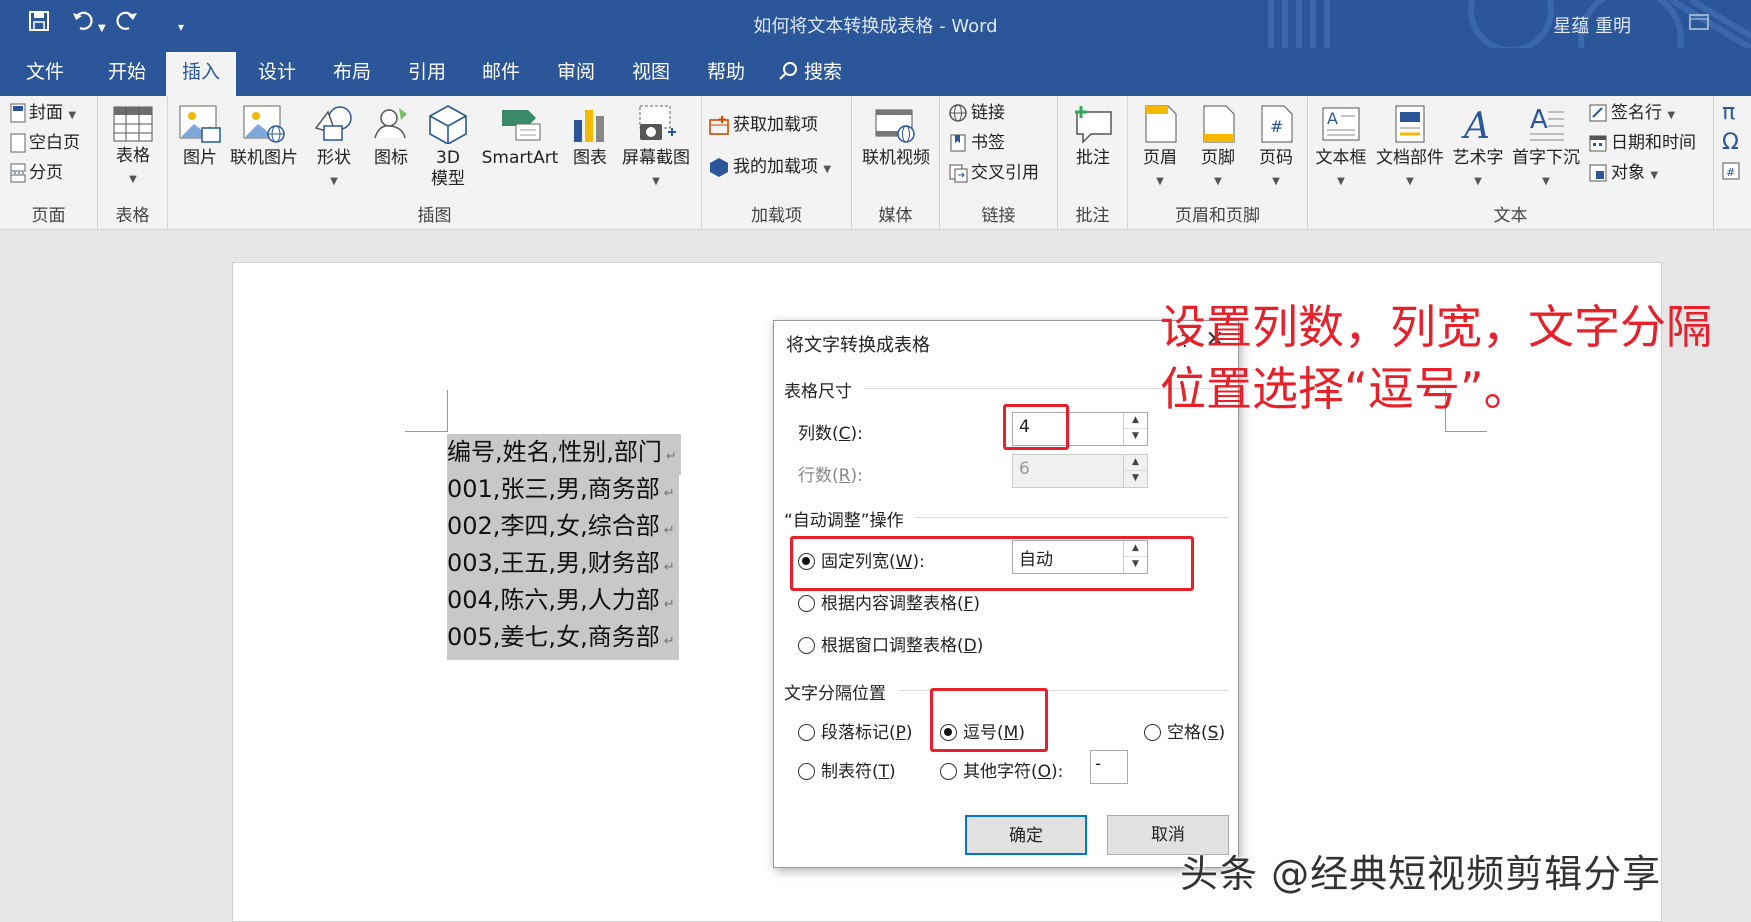 This screenshot has width=1751, height=922. Describe the element at coordinates (976, 143) in the screenshot. I see `bookmark-button: 书签` at that location.